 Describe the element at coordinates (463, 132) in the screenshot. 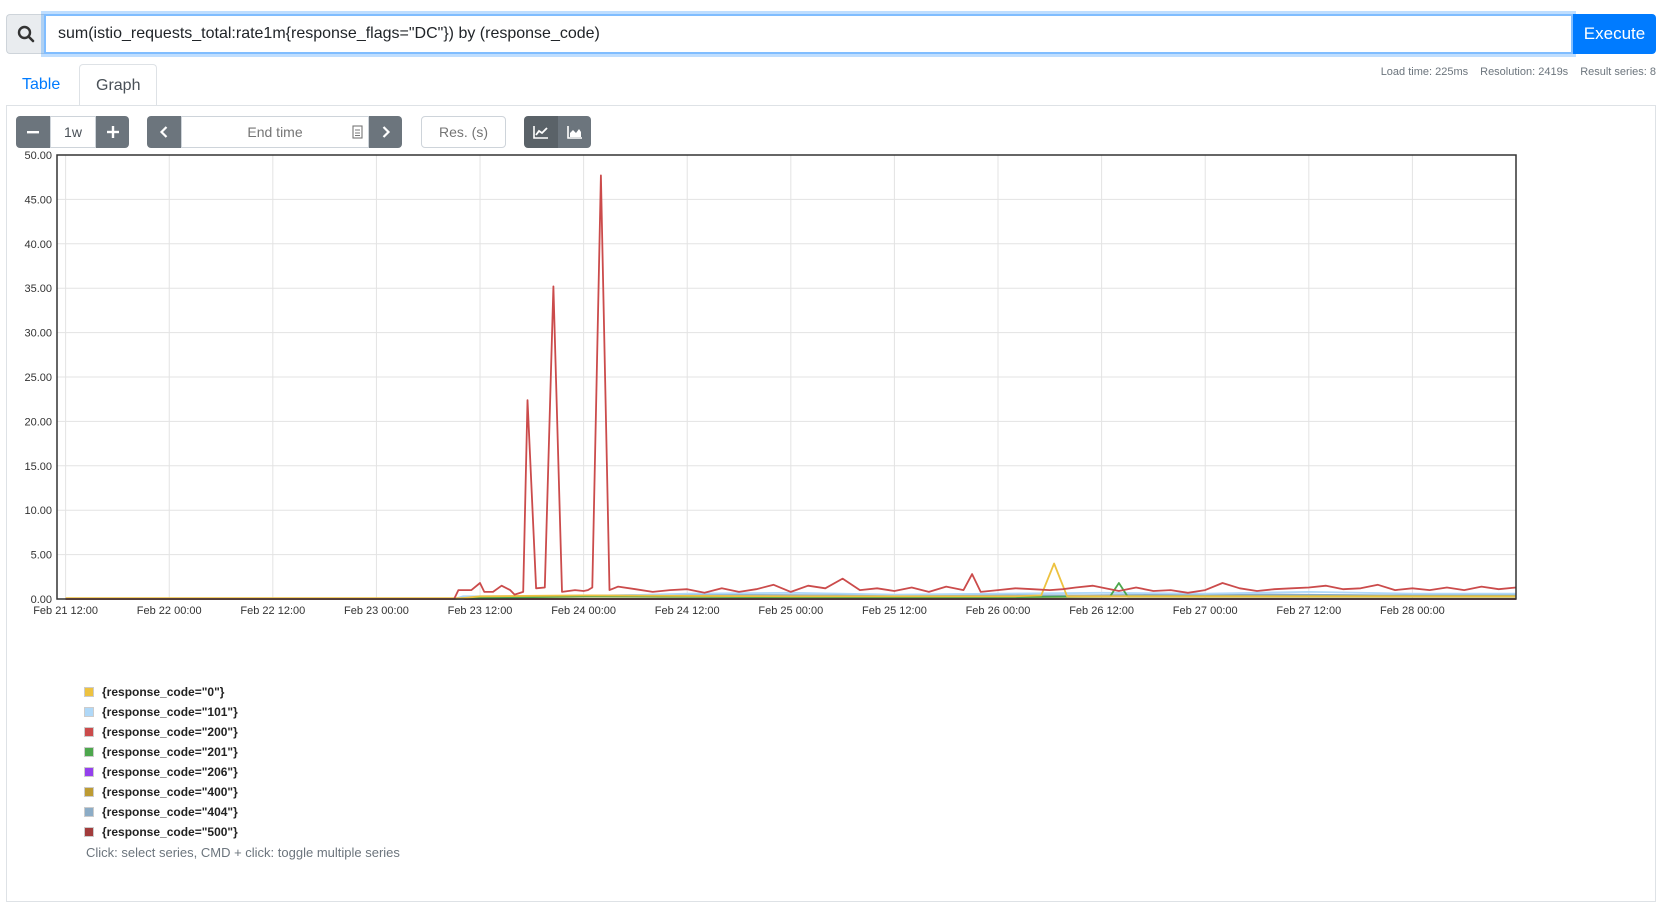

I see `resolution-input` at that location.